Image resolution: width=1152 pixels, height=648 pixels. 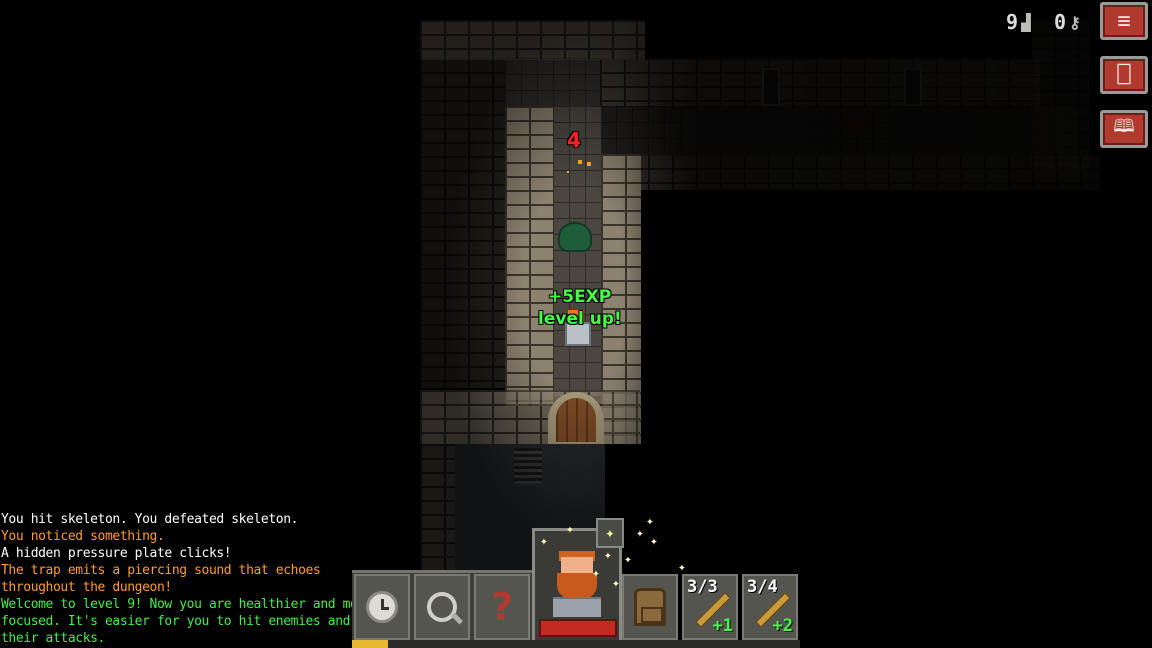 I want to click on experience-fill, so click(x=370, y=644).